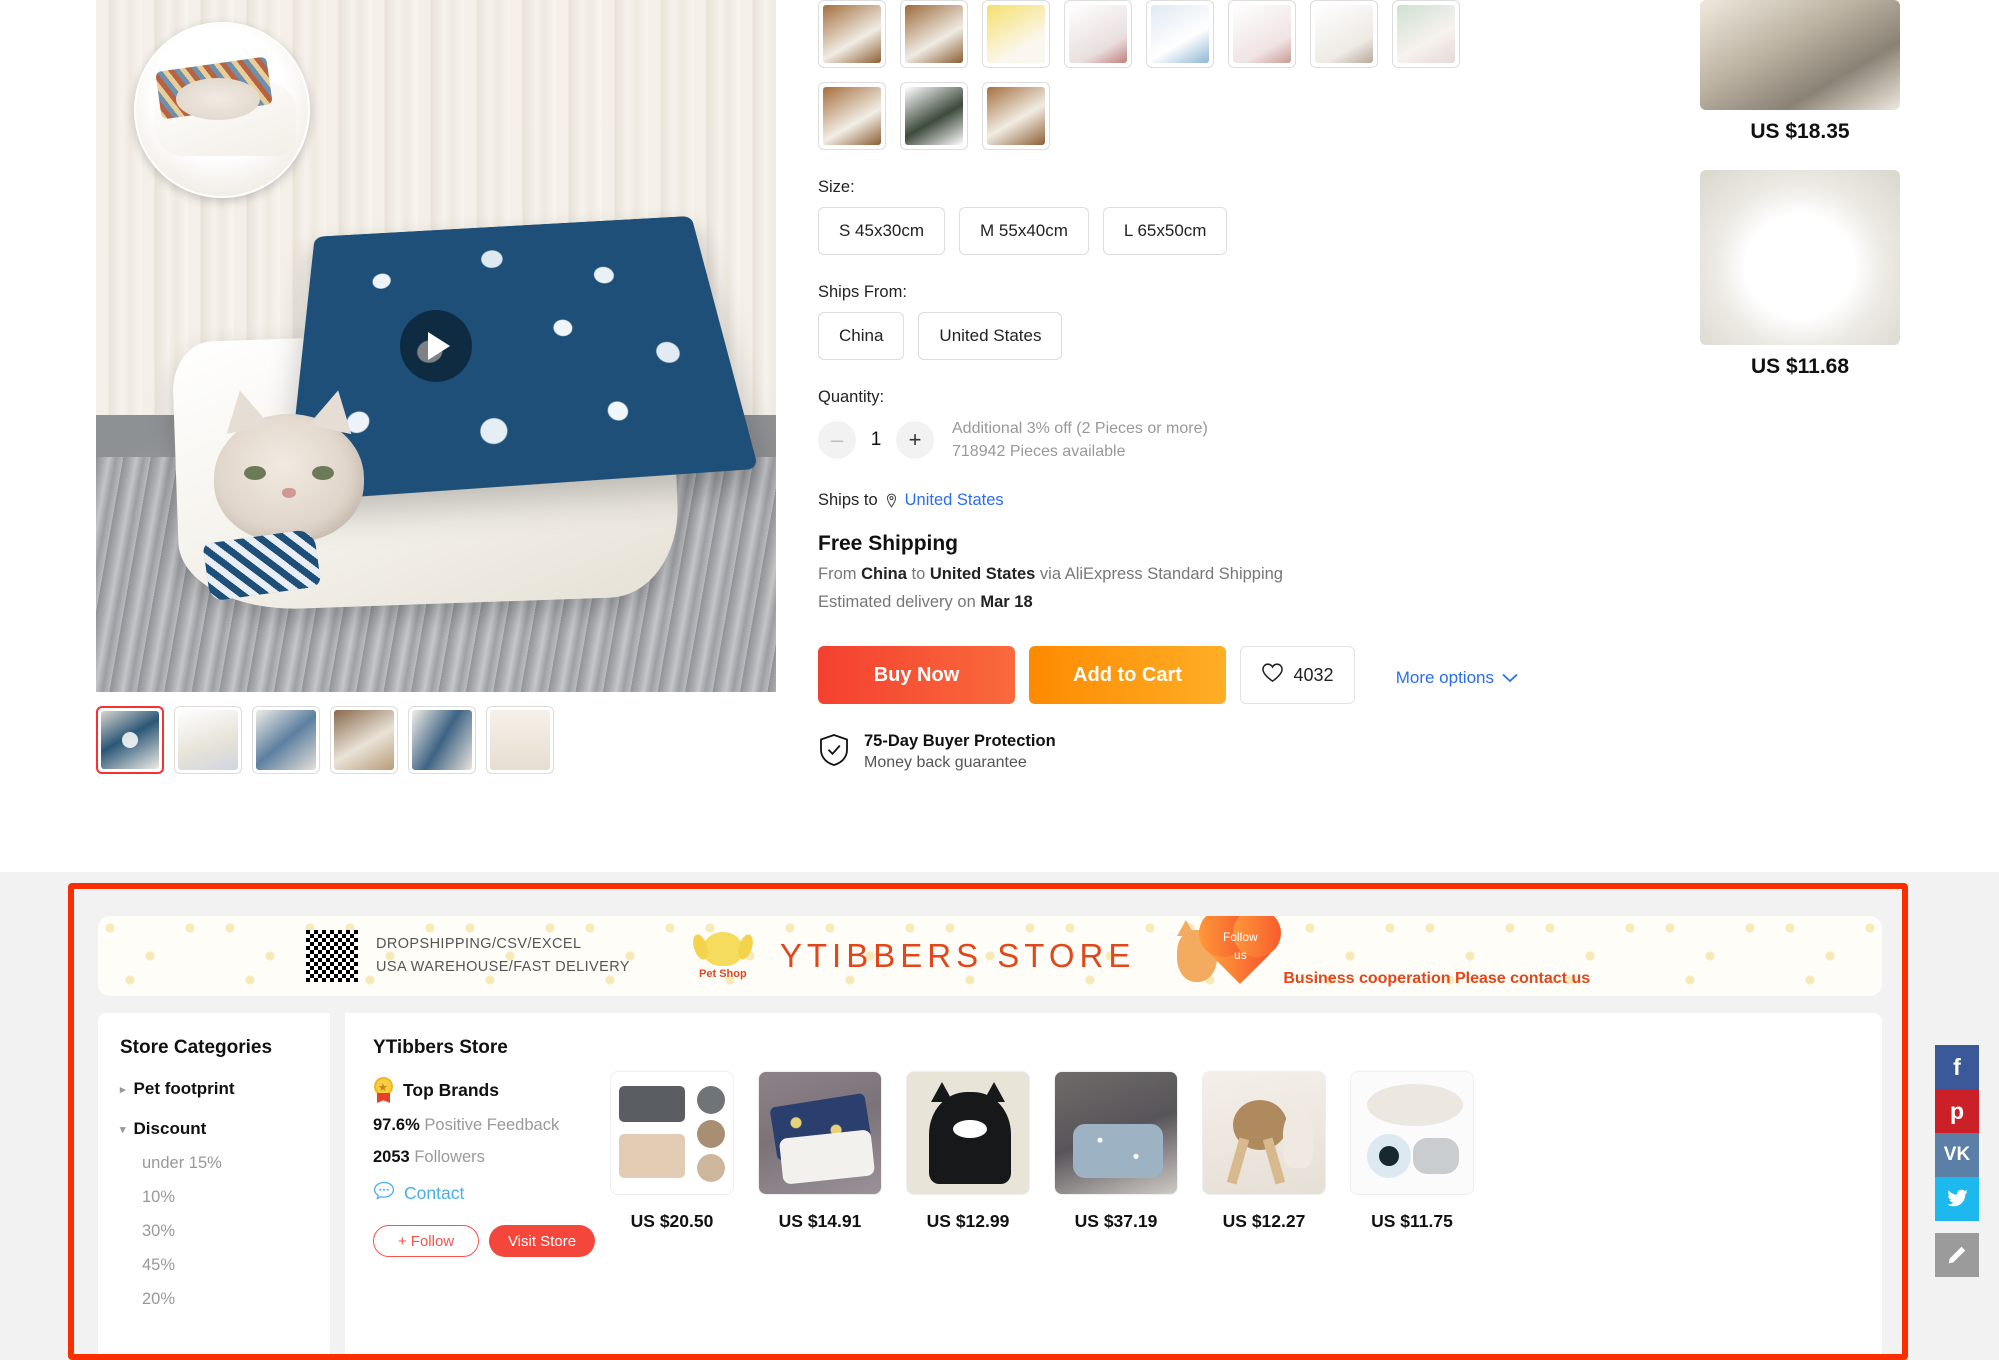  Describe the element at coordinates (968, 1221) in the screenshot. I see `store-product-3-price: US $12.99` at that location.